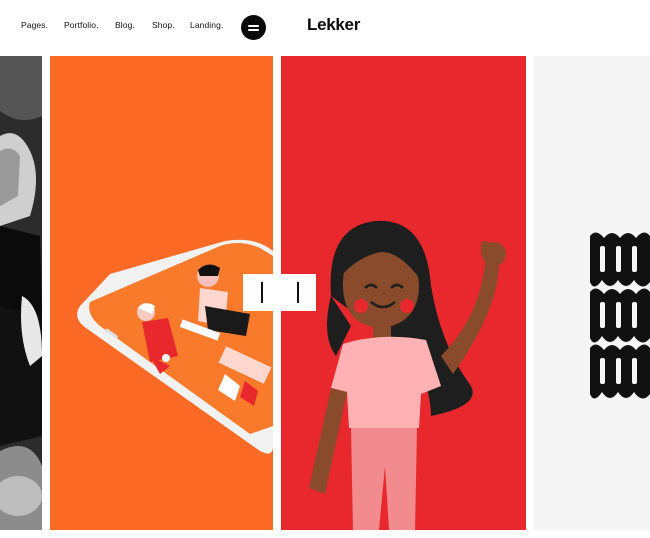 The width and height of the screenshot is (650, 538). I want to click on hamburger-menu-icon-line, so click(253, 30).